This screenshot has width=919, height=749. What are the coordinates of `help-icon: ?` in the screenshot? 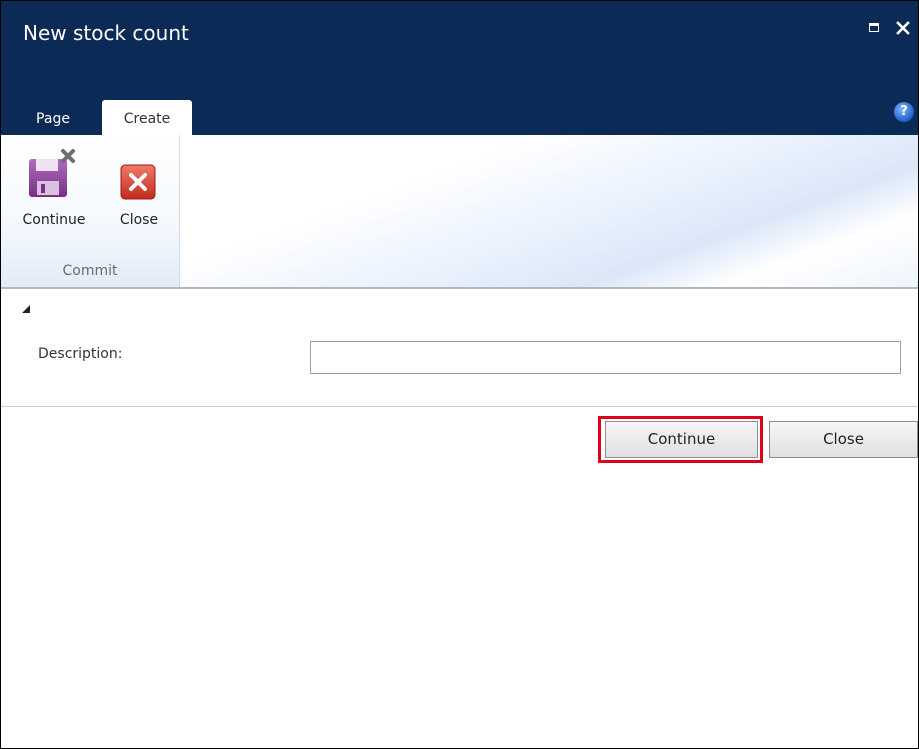 It's located at (904, 112).